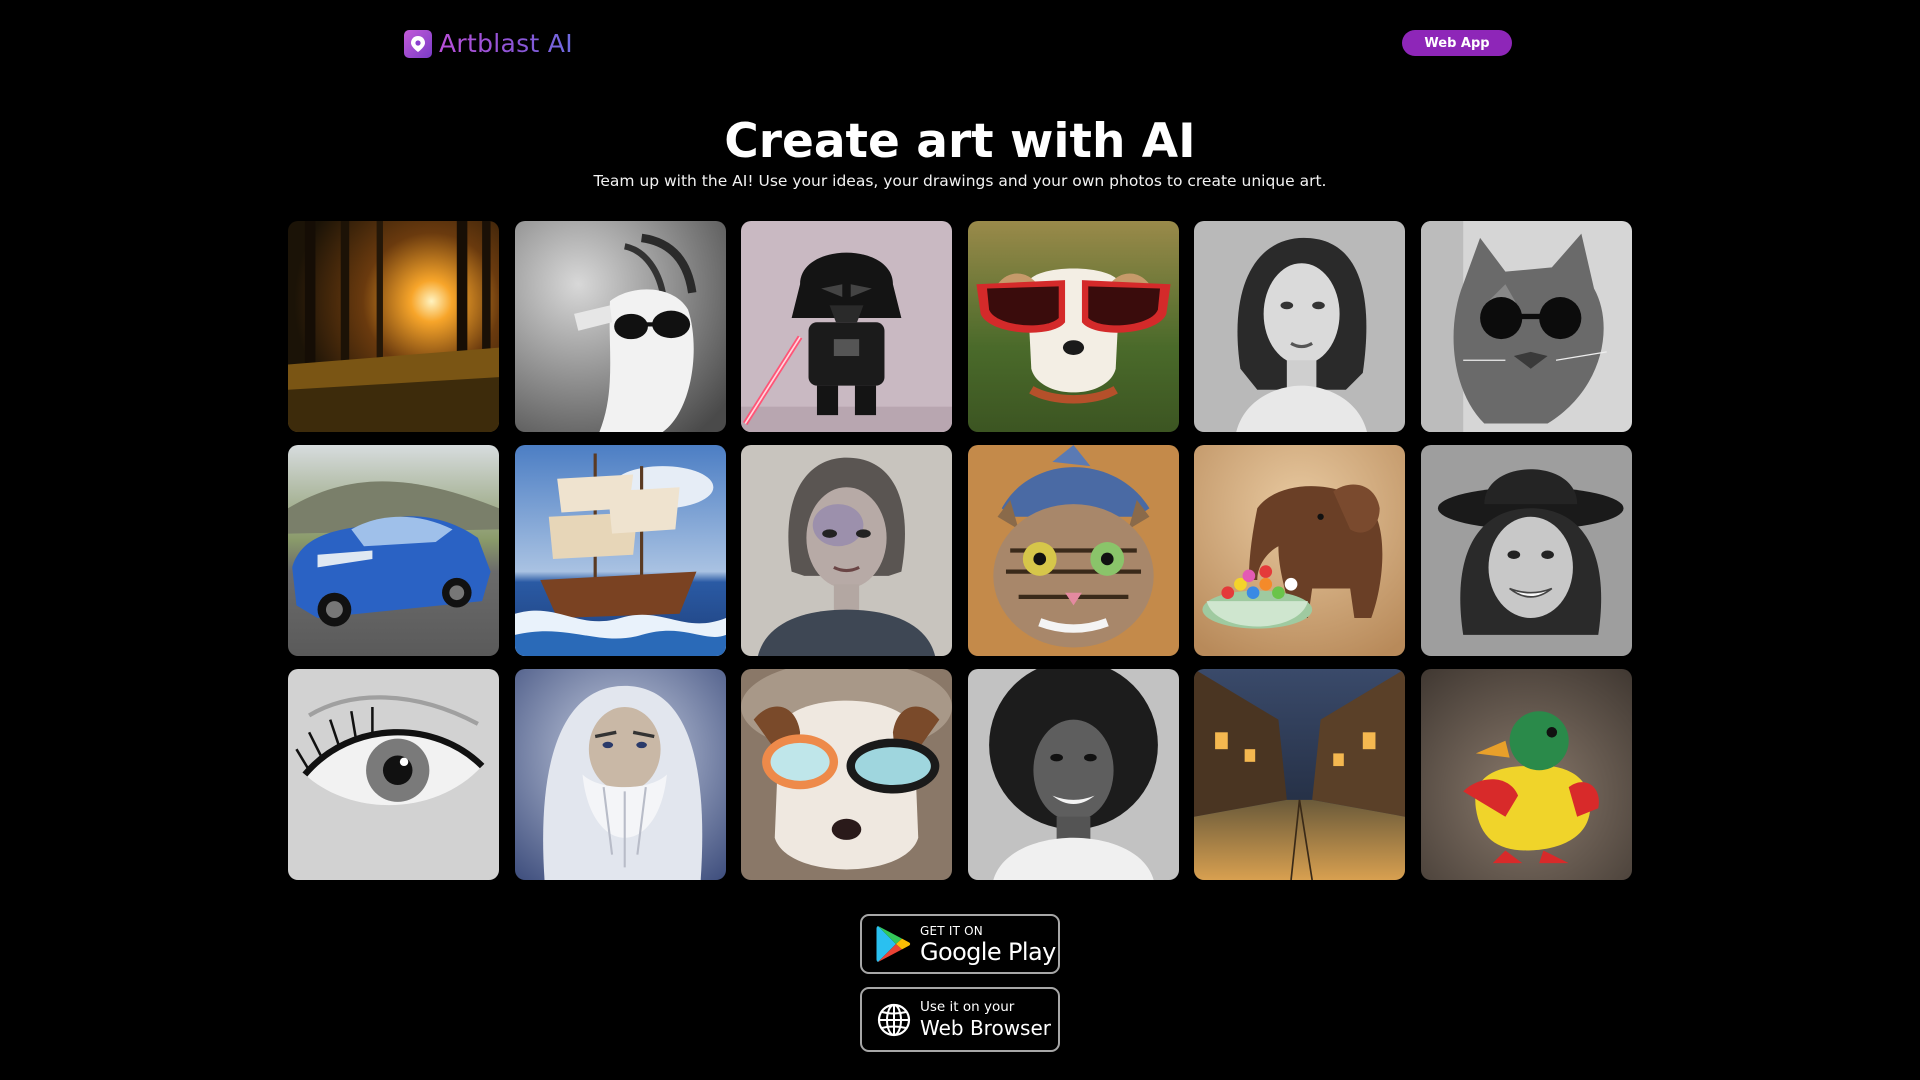 This screenshot has height=1080, width=1920. I want to click on gallery-image-woman-hat-bw, so click(1526, 550).